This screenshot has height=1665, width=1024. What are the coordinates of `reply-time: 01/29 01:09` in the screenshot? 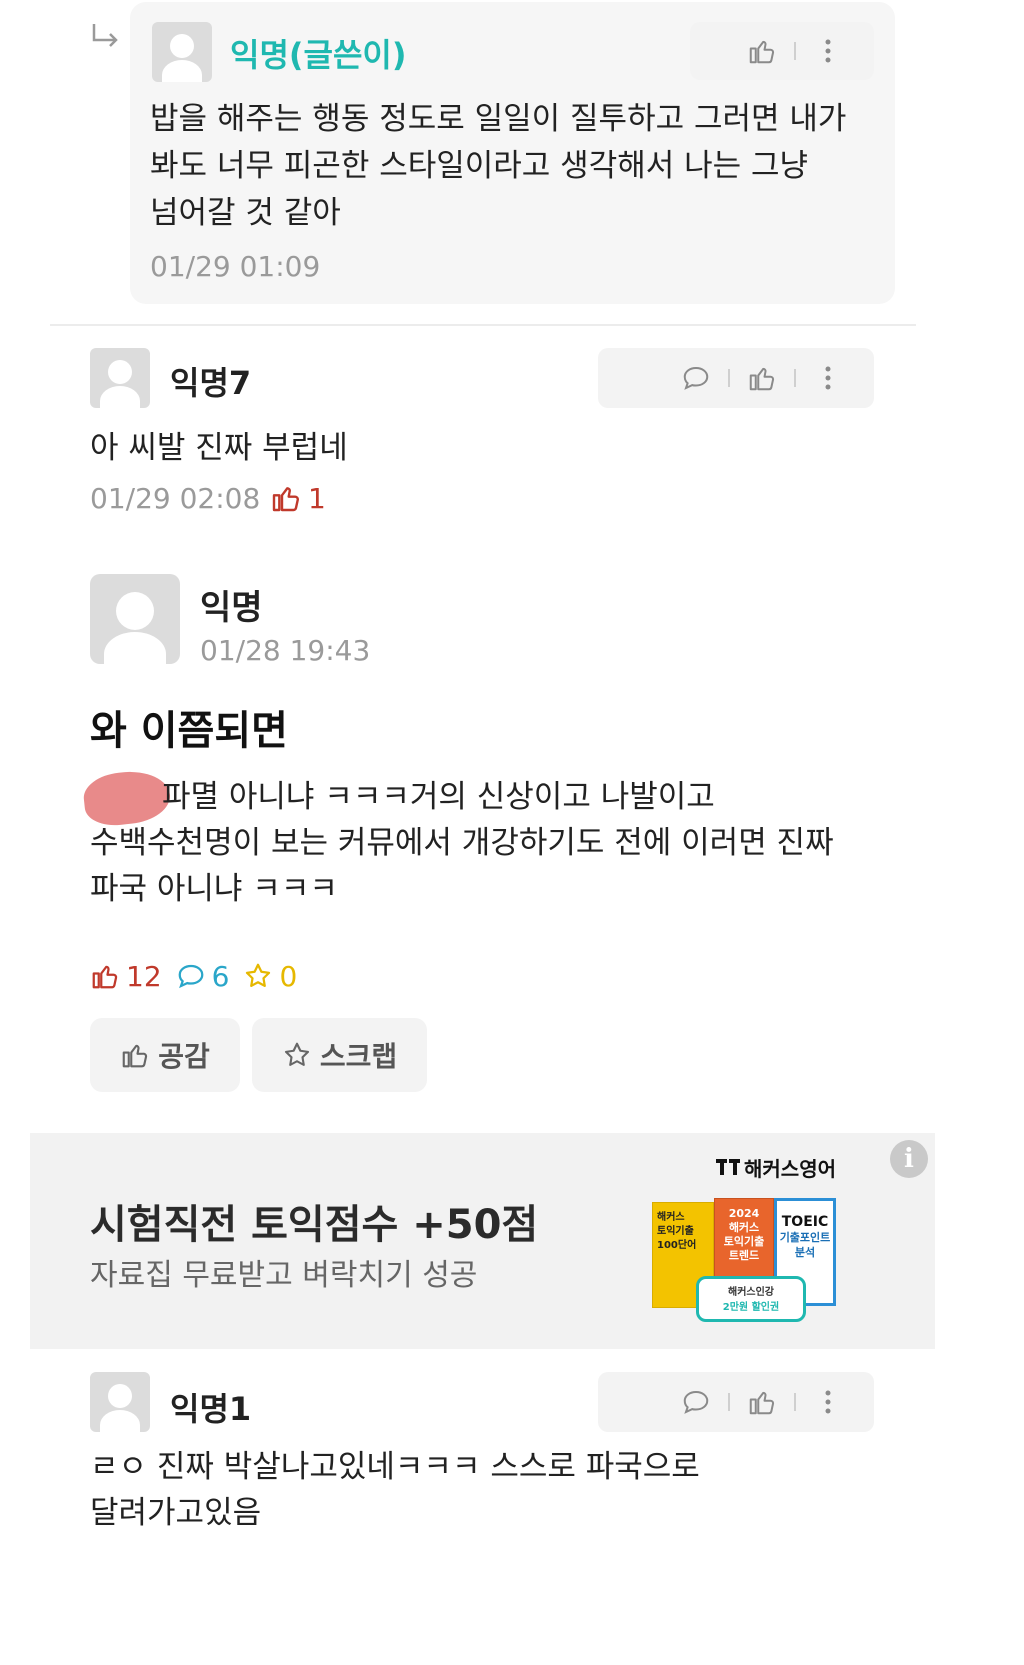 It's located at (235, 266).